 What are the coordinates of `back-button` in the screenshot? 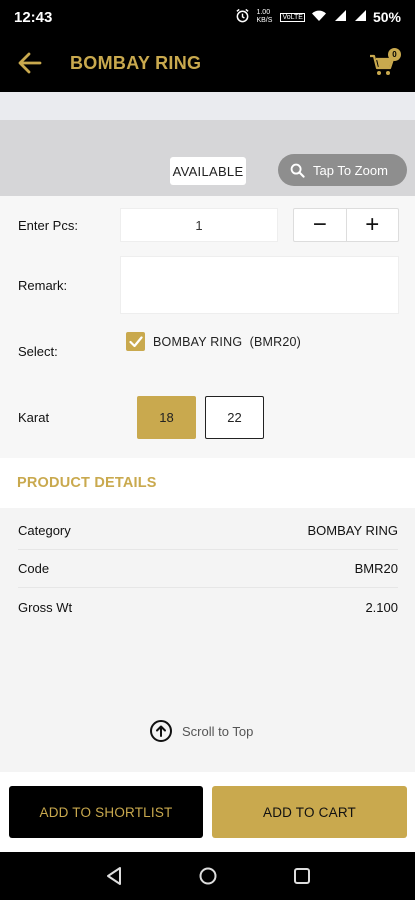 It's located at (30, 63).